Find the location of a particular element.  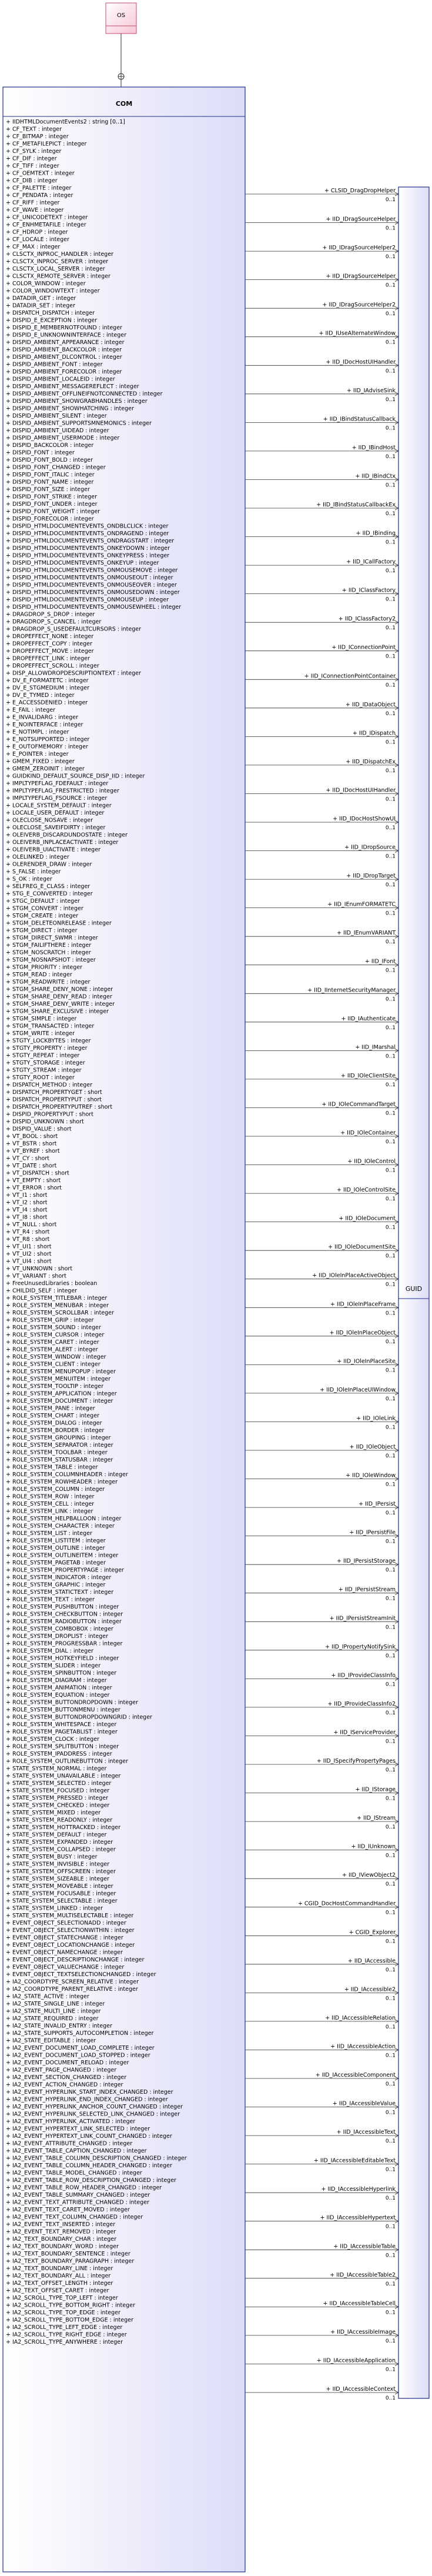

association: + IID_IAccessibleText 0..1 is located at coordinates (322, 2136).